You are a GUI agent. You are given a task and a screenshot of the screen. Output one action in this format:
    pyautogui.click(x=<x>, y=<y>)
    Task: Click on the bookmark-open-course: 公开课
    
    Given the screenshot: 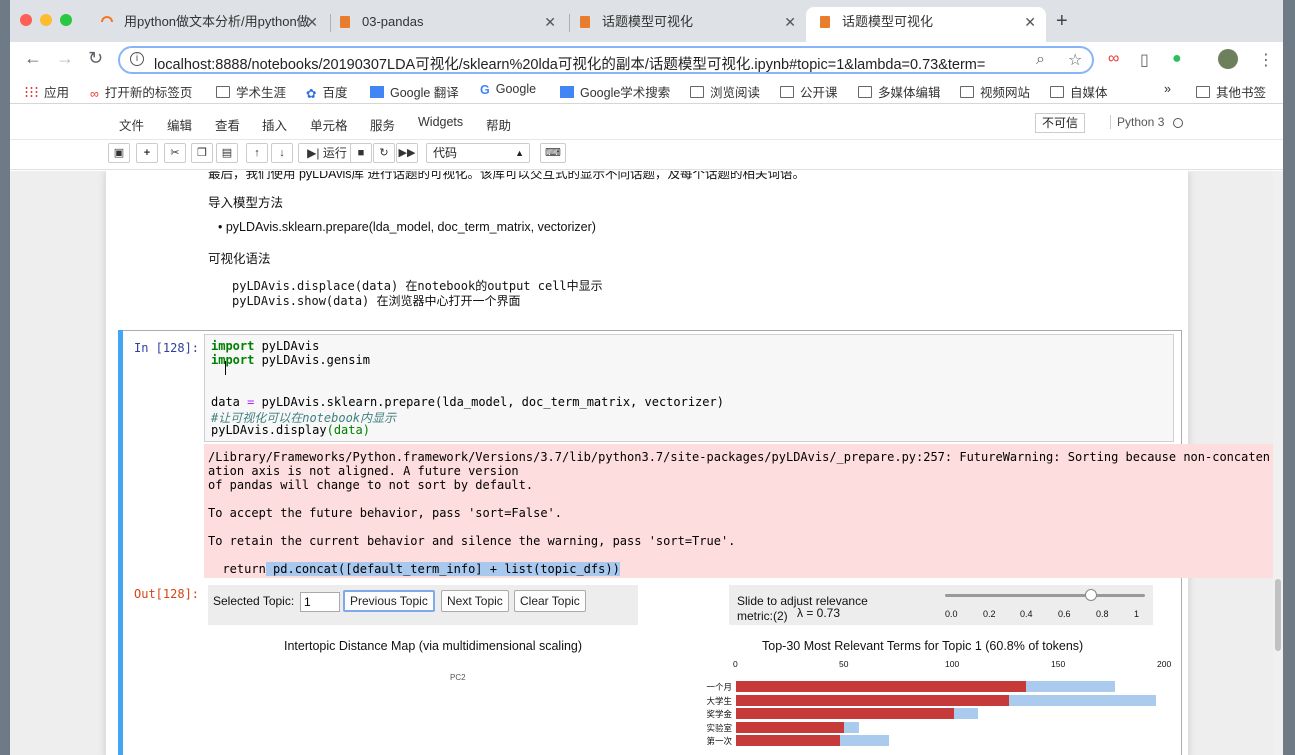 What is the action you would take?
    pyautogui.click(x=809, y=91)
    